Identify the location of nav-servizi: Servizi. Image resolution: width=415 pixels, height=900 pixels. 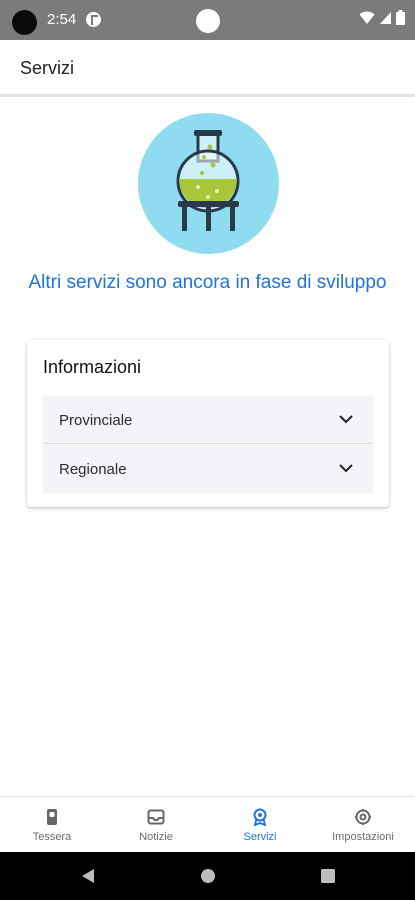
(260, 825).